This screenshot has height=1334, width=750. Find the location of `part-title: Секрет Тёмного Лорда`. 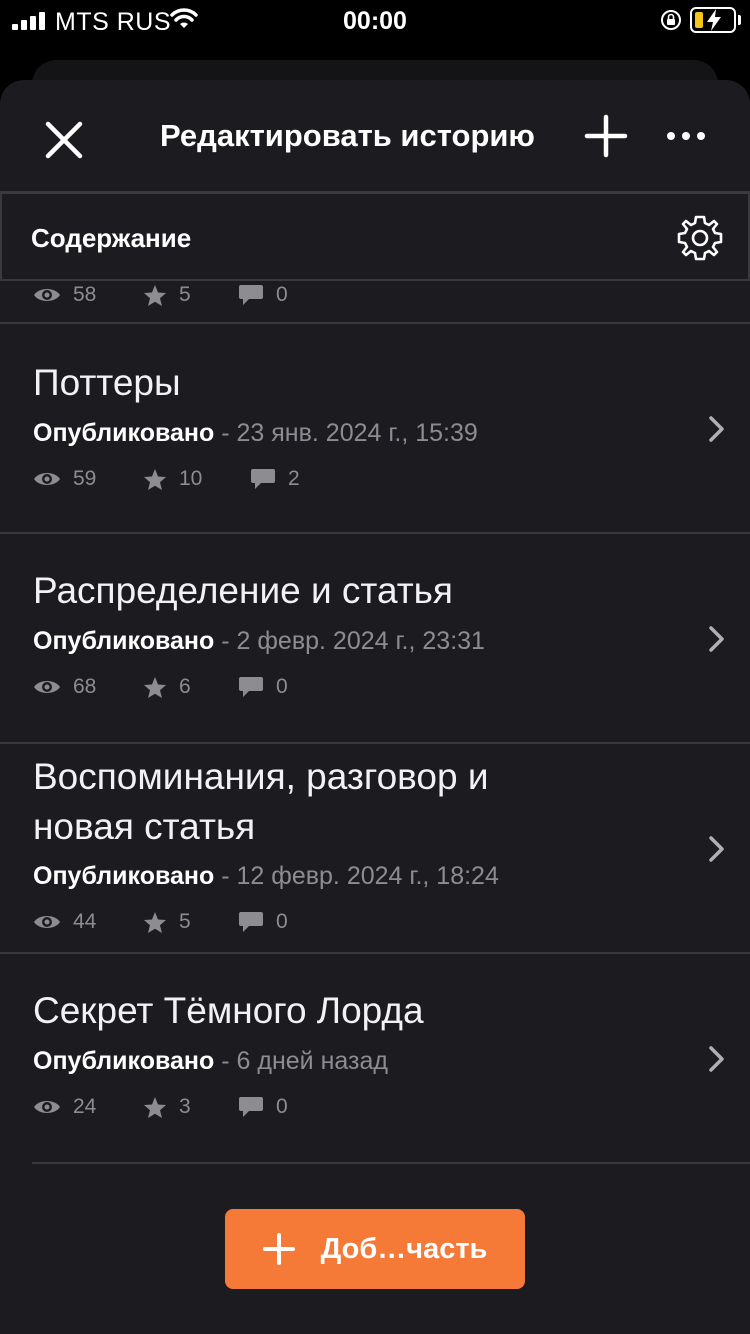

part-title: Секрет Тёмного Лорда is located at coordinates (228, 1010).